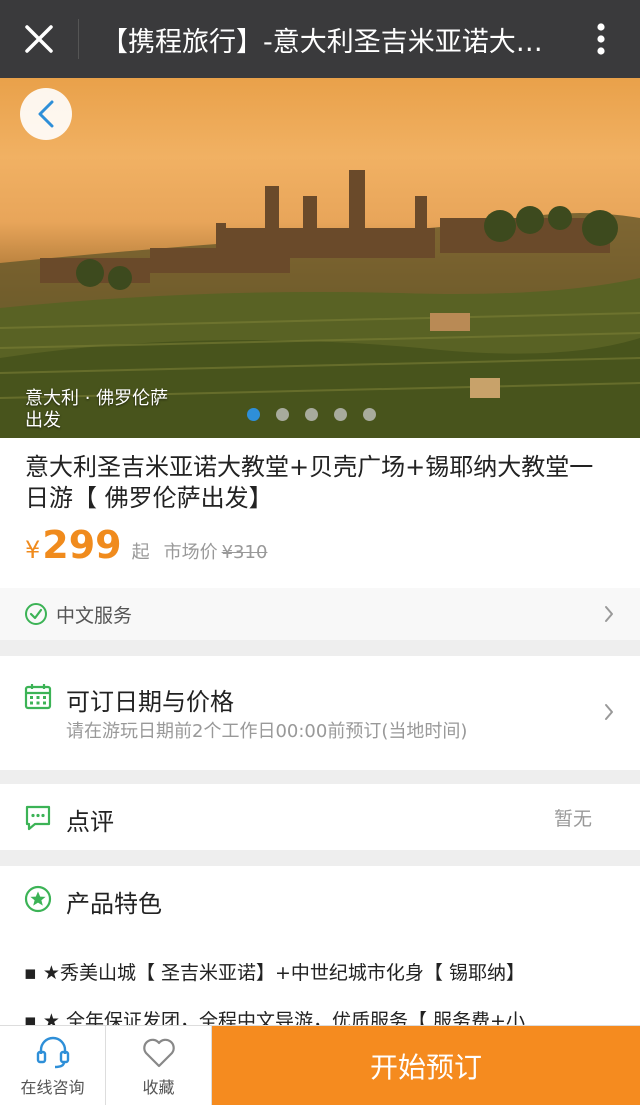 The width and height of the screenshot is (640, 1105). I want to click on page-title: 【携程旅行】-意大利圣吉米亚诺大教堂+贝壳广场+锡耶纳大教堂一日游, so click(331, 42).